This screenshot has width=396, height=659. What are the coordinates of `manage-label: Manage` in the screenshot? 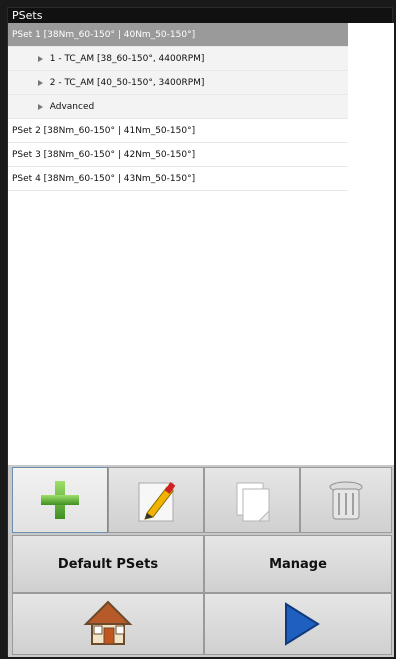 It's located at (298, 564).